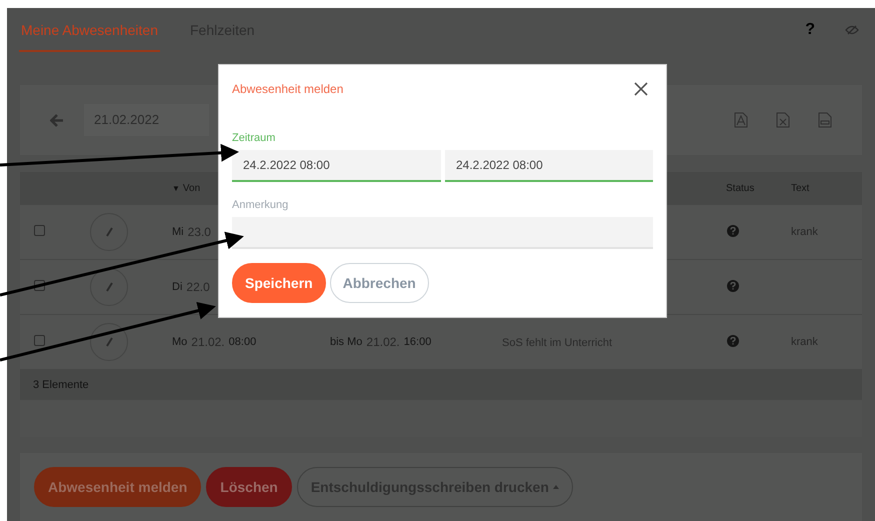 The width and height of the screenshot is (875, 521). I want to click on excel-file-icon, so click(783, 120).